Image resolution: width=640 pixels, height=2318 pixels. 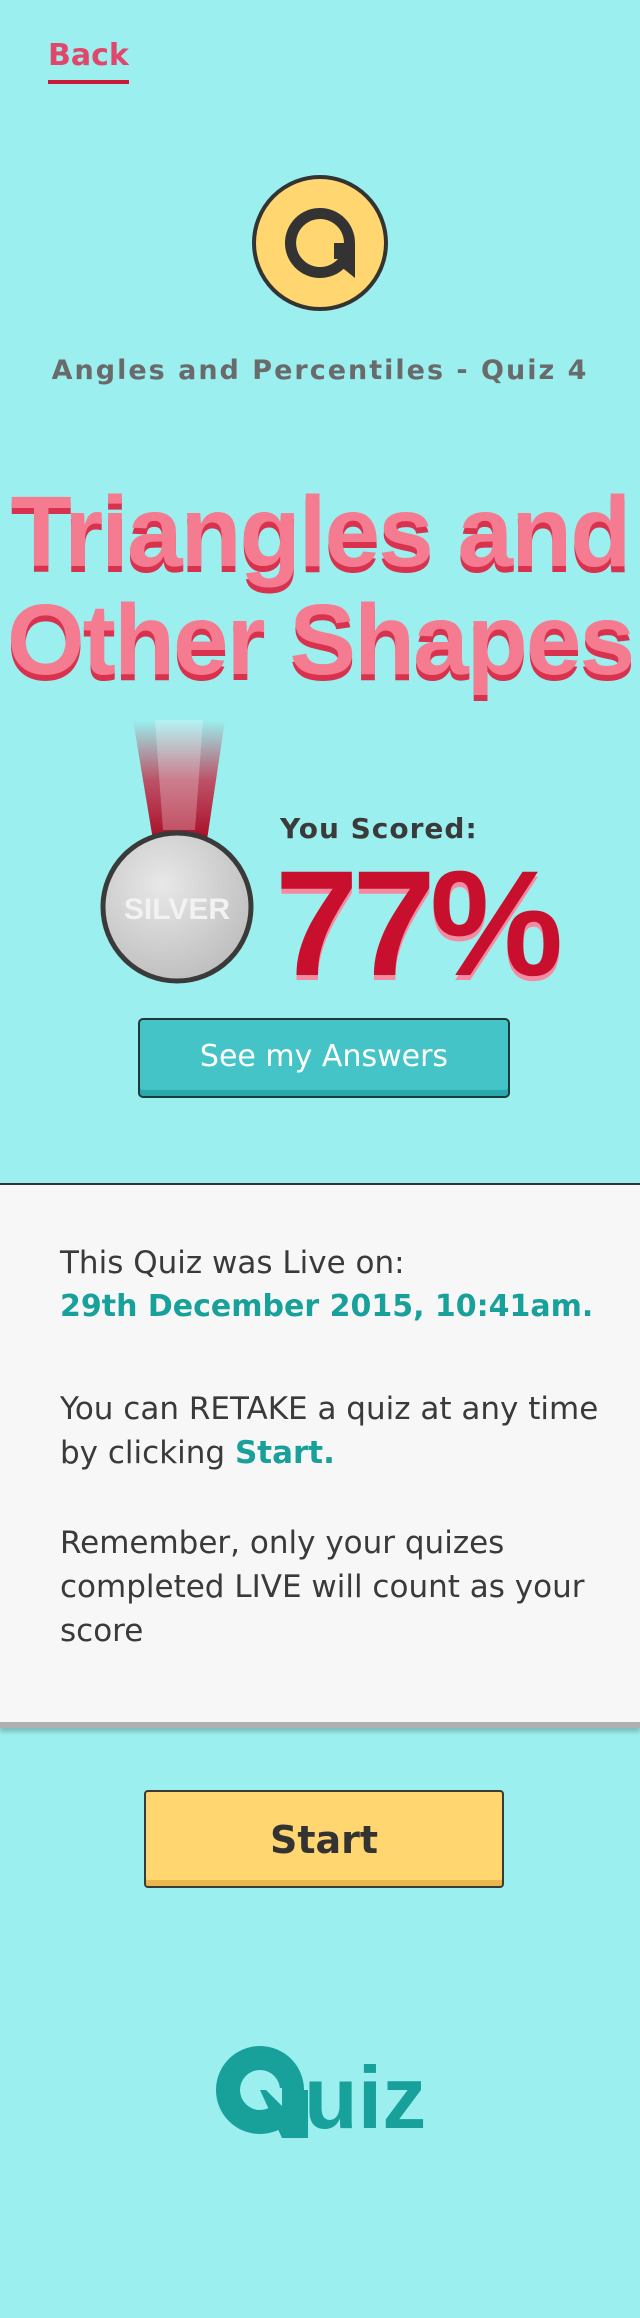 I want to click on score-value: 77%, so click(x=419, y=923).